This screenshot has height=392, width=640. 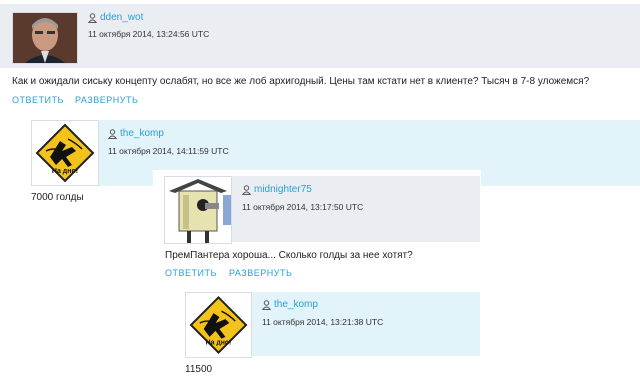 I want to click on timestamp: 11 октября 2014, 14:11:59 UTC, so click(x=168, y=151).